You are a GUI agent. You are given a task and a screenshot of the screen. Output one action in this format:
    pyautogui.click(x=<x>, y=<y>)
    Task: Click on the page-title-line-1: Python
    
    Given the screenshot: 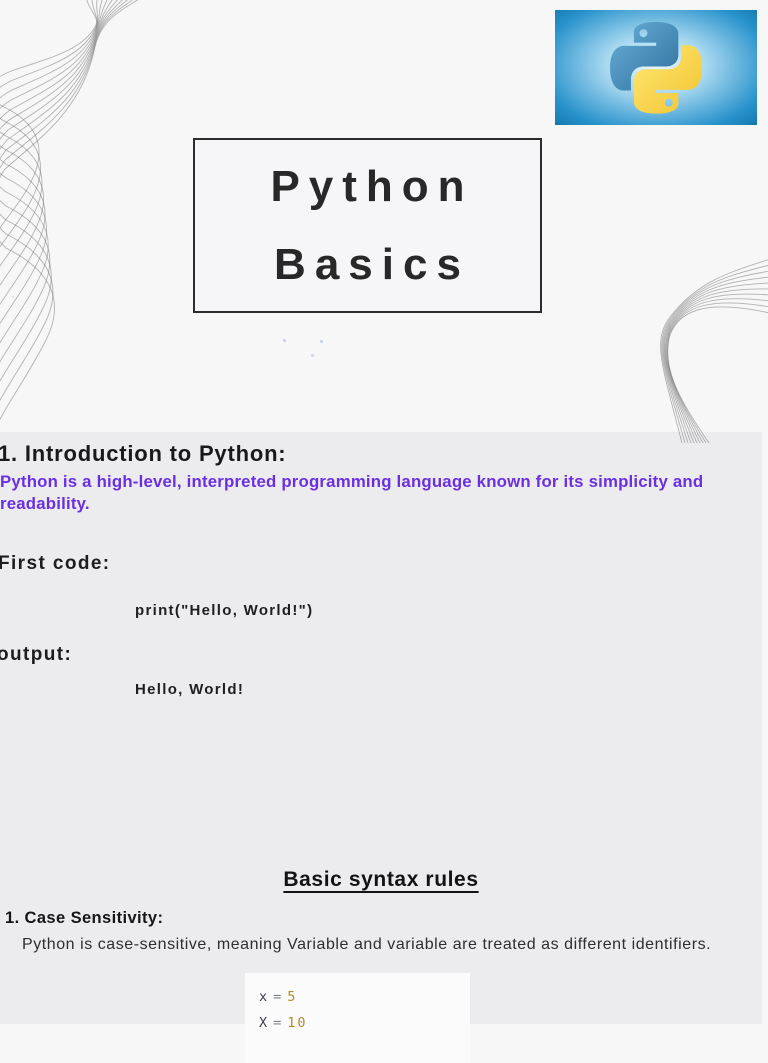 What is the action you would take?
    pyautogui.click(x=372, y=186)
    